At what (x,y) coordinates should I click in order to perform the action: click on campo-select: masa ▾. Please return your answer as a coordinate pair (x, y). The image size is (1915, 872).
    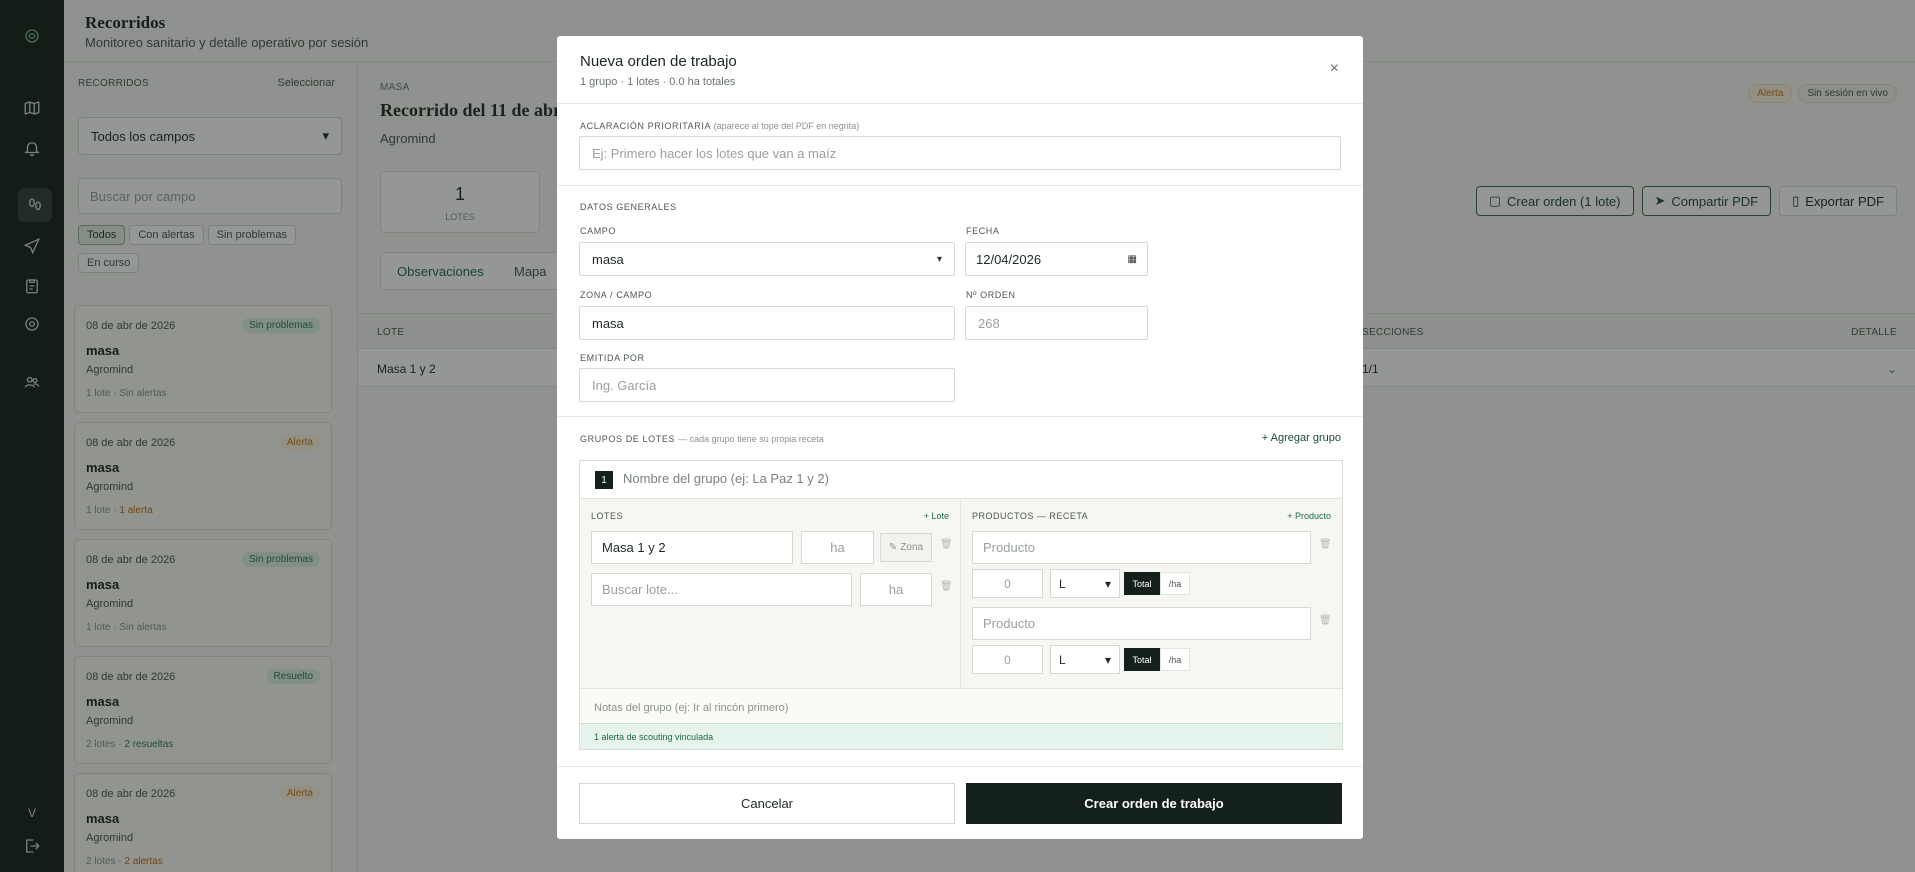
    Looking at the image, I should click on (767, 259).